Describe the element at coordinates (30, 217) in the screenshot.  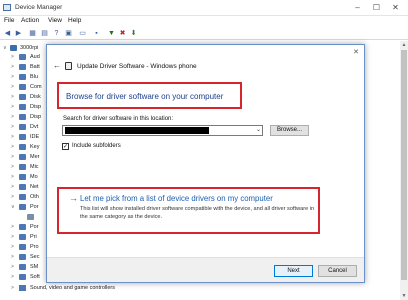
I see `device-icon` at that location.